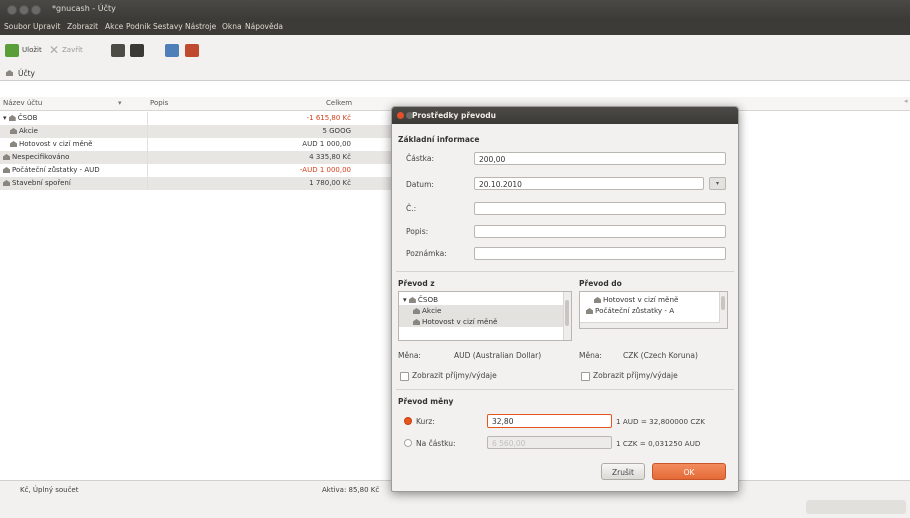 This screenshot has width=910, height=518. What do you see at coordinates (454, 115) in the screenshot?
I see `dialog-title: Prostředky převodu` at bounding box center [454, 115].